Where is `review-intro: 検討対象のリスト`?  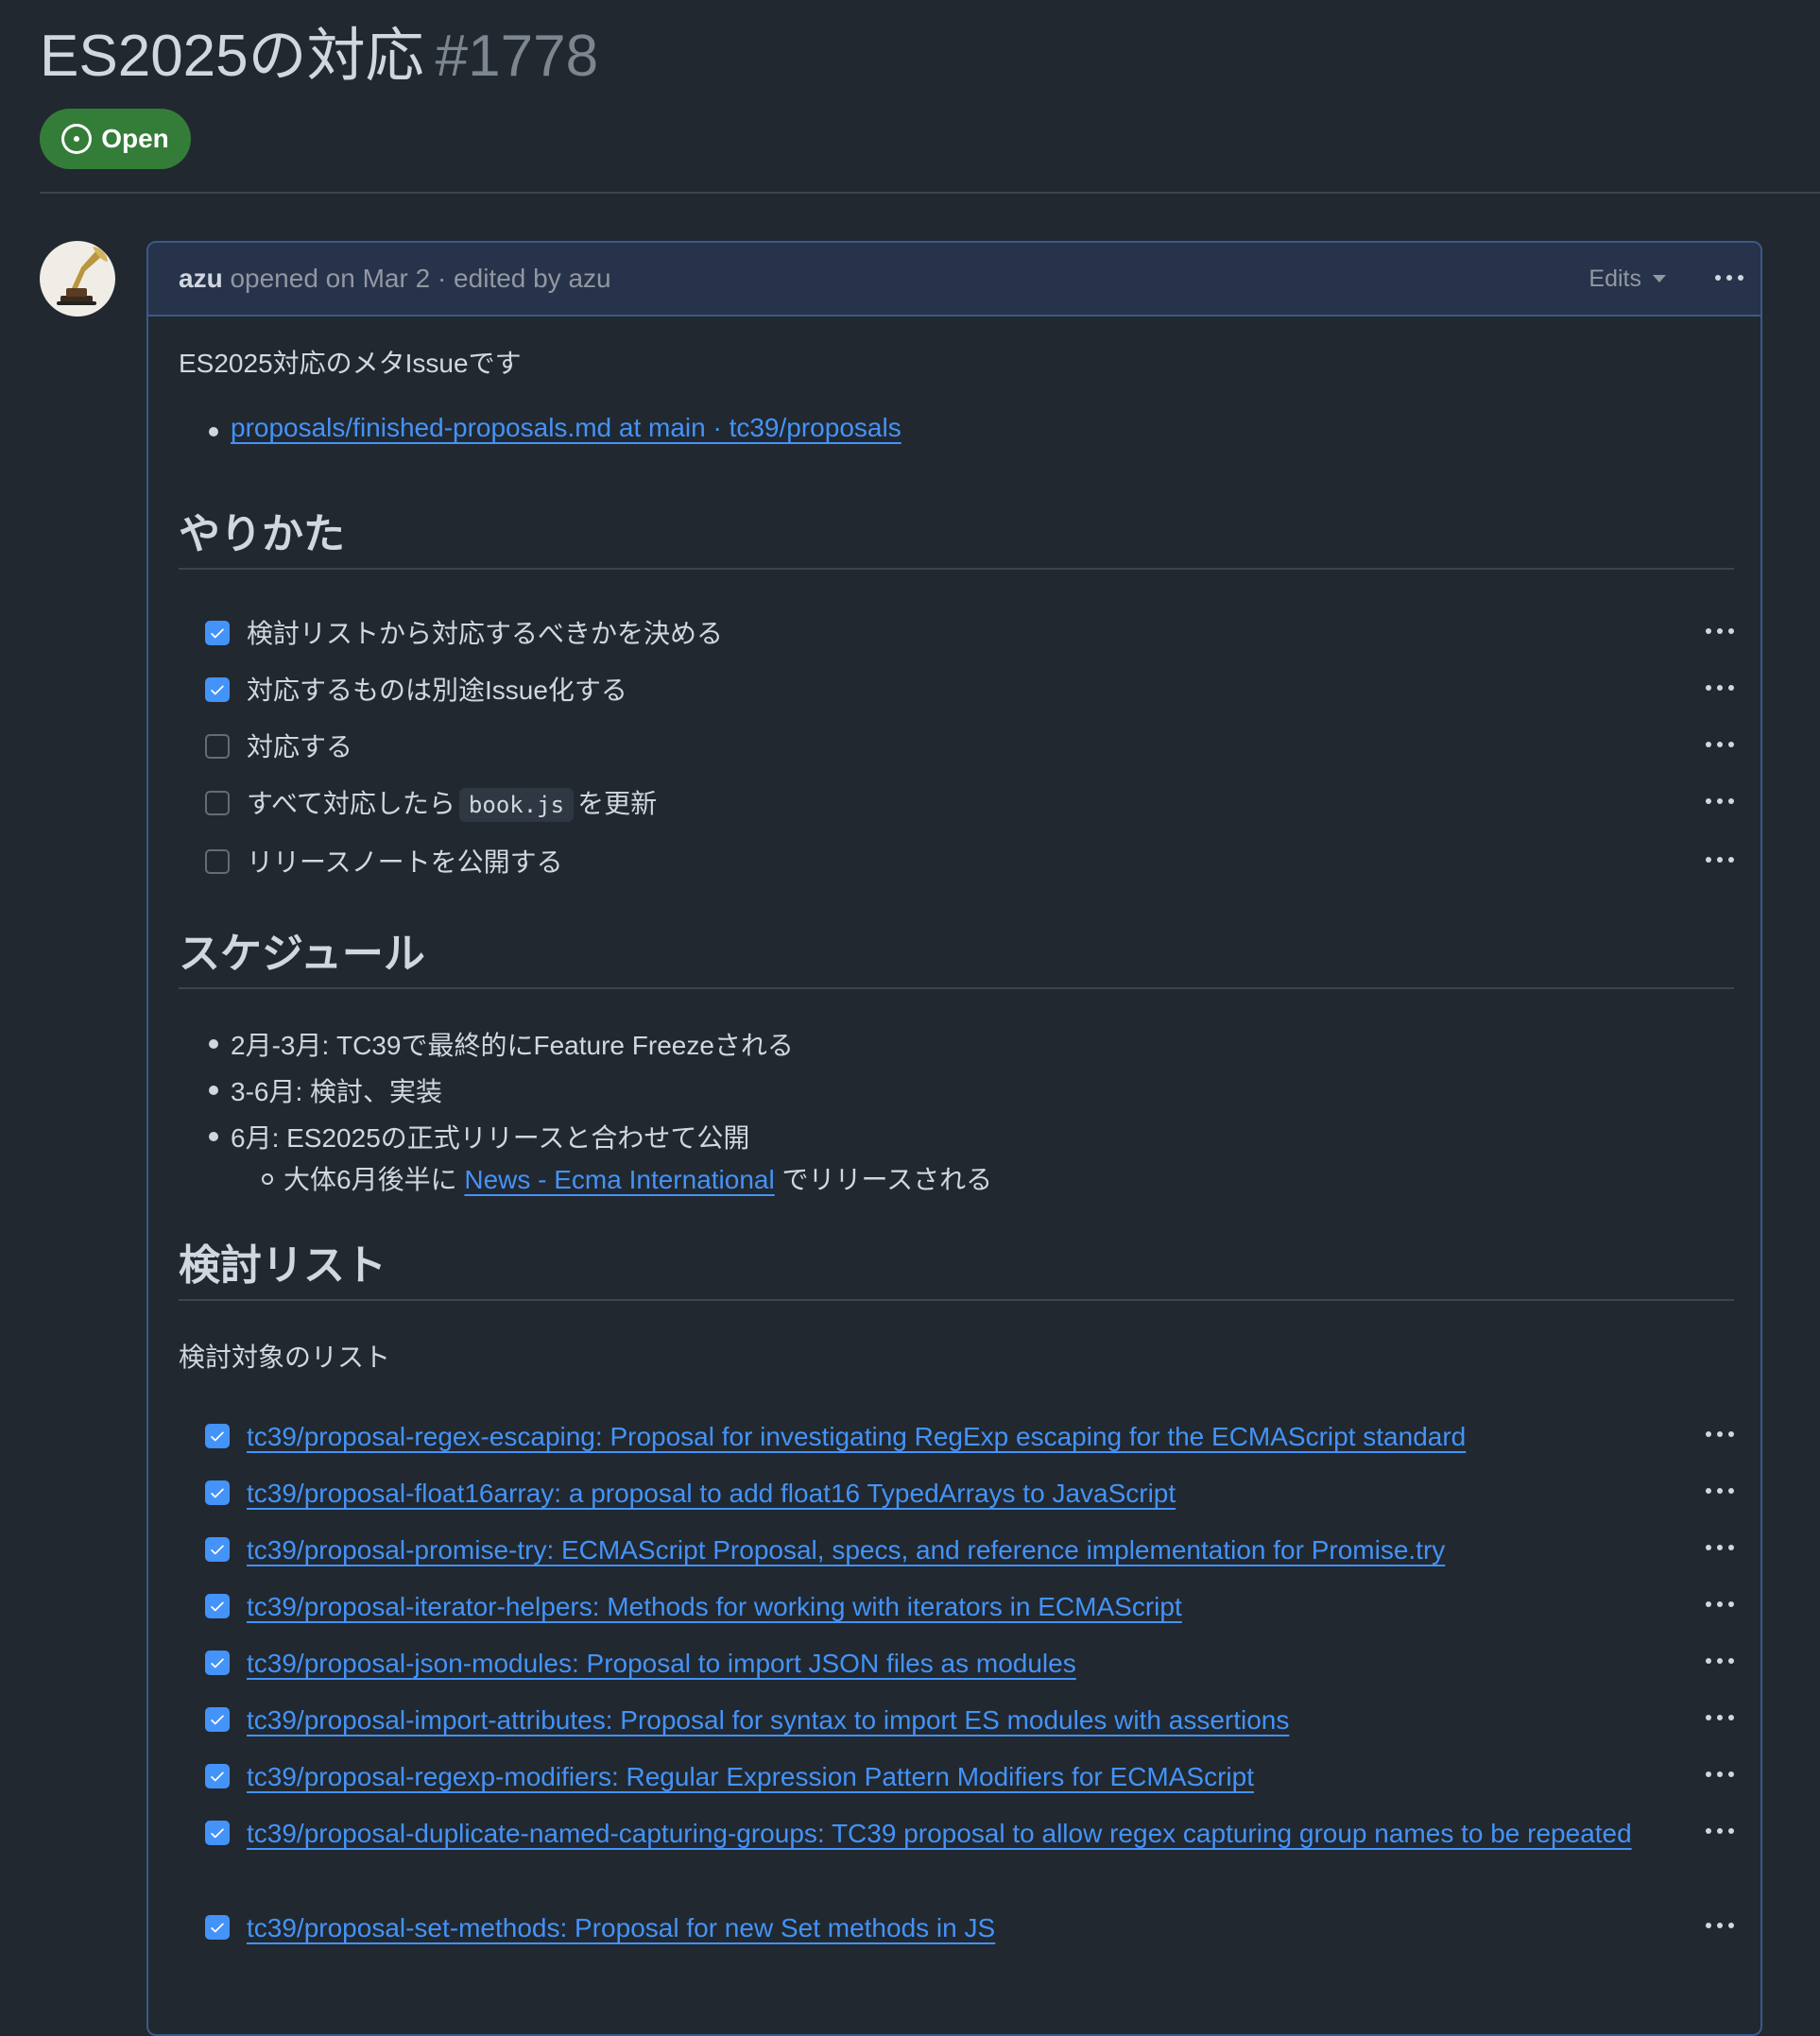 review-intro: 検討対象のリスト is located at coordinates (285, 1357).